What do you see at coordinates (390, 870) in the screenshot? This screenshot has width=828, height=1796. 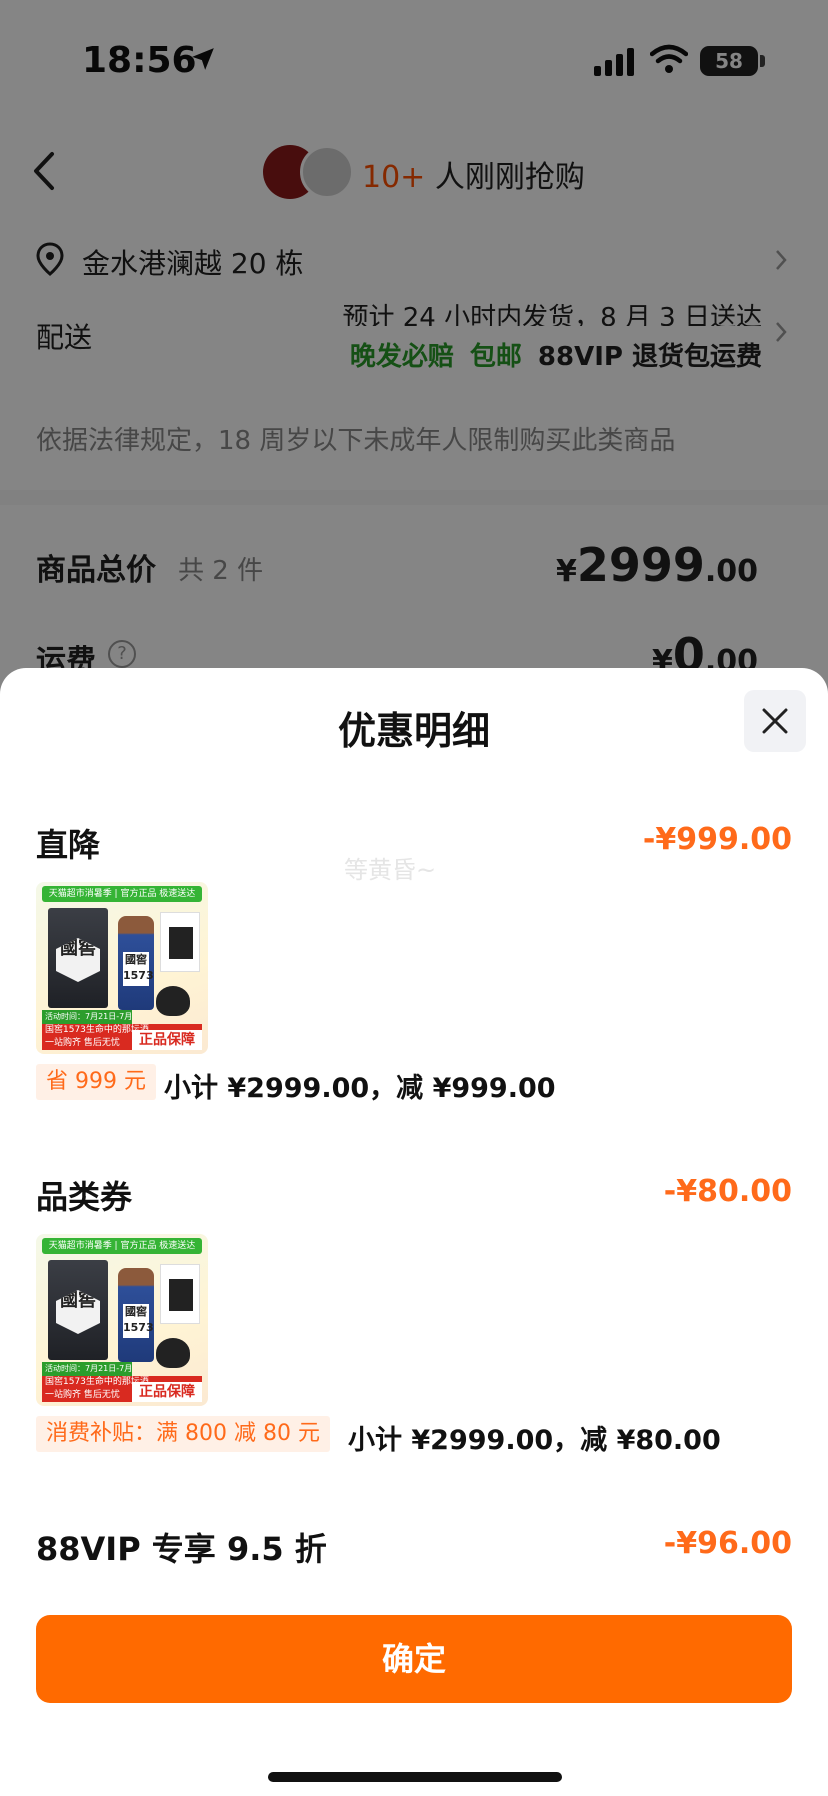 I see `watermark: 等黄昏~` at bounding box center [390, 870].